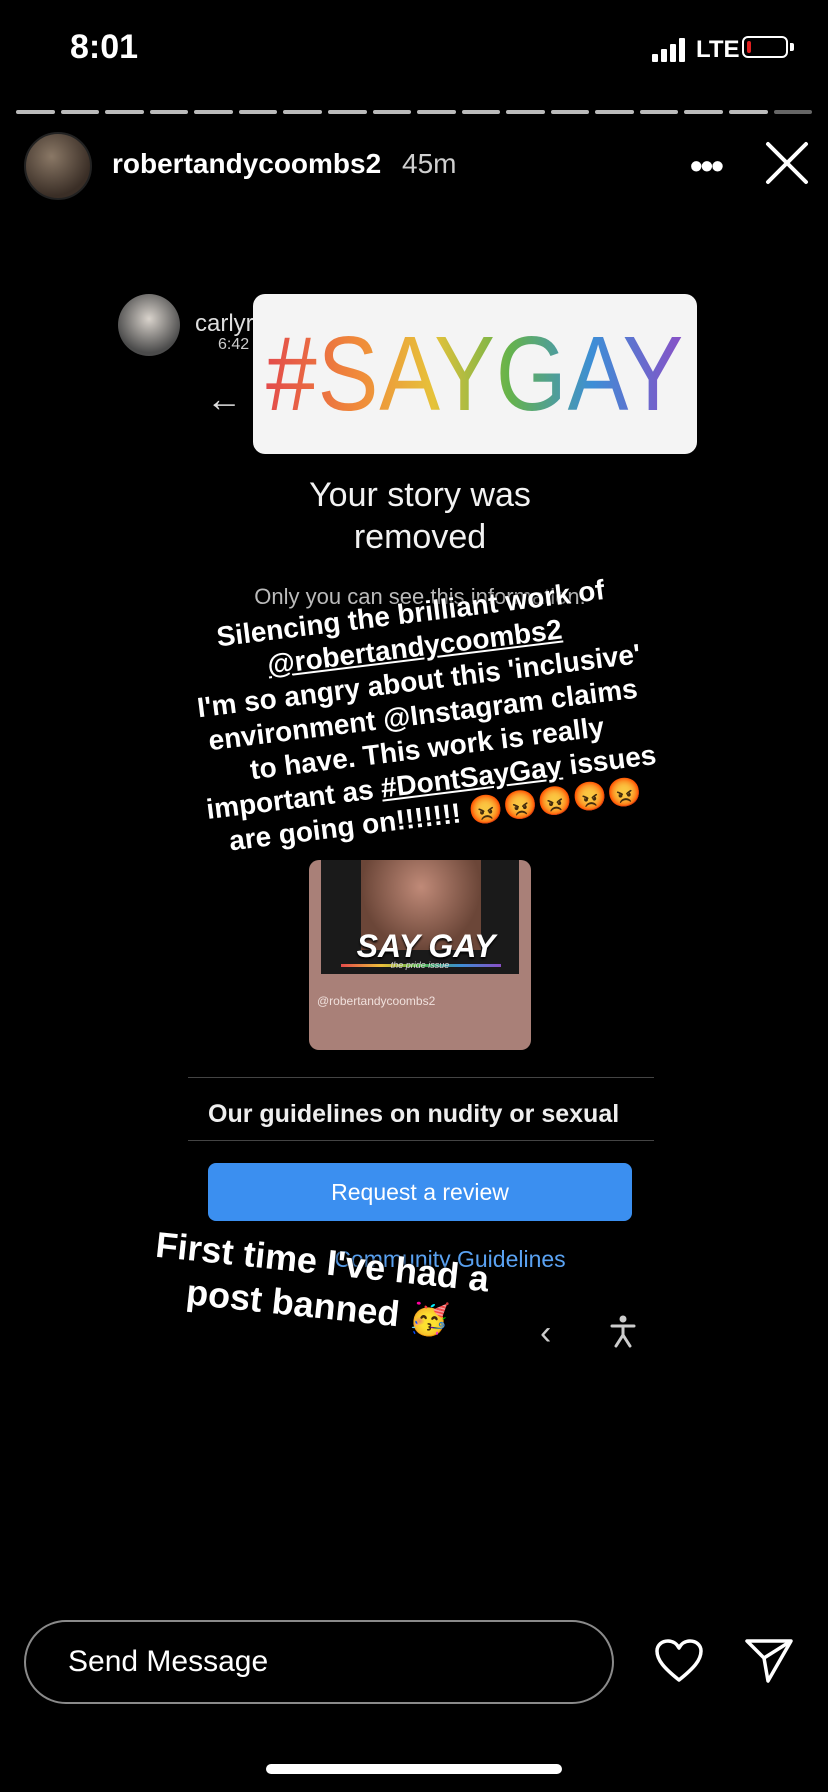 The height and width of the screenshot is (1792, 828). What do you see at coordinates (623, 1331) in the screenshot?
I see `accessibility-icon` at bounding box center [623, 1331].